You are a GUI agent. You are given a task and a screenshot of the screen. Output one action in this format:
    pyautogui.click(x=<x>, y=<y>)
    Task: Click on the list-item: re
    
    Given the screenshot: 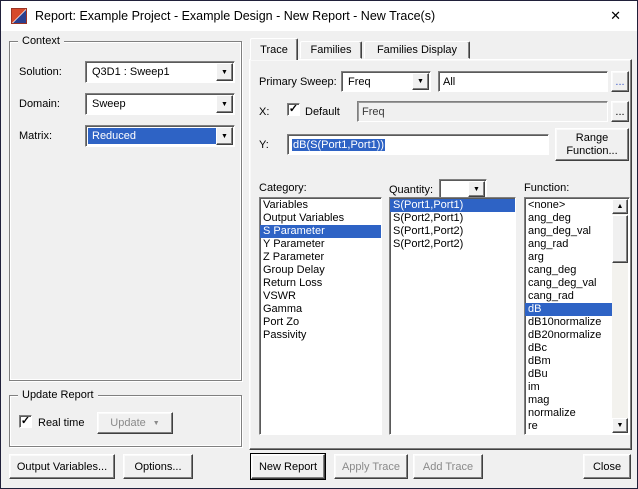 What is the action you would take?
    pyautogui.click(x=568, y=426)
    